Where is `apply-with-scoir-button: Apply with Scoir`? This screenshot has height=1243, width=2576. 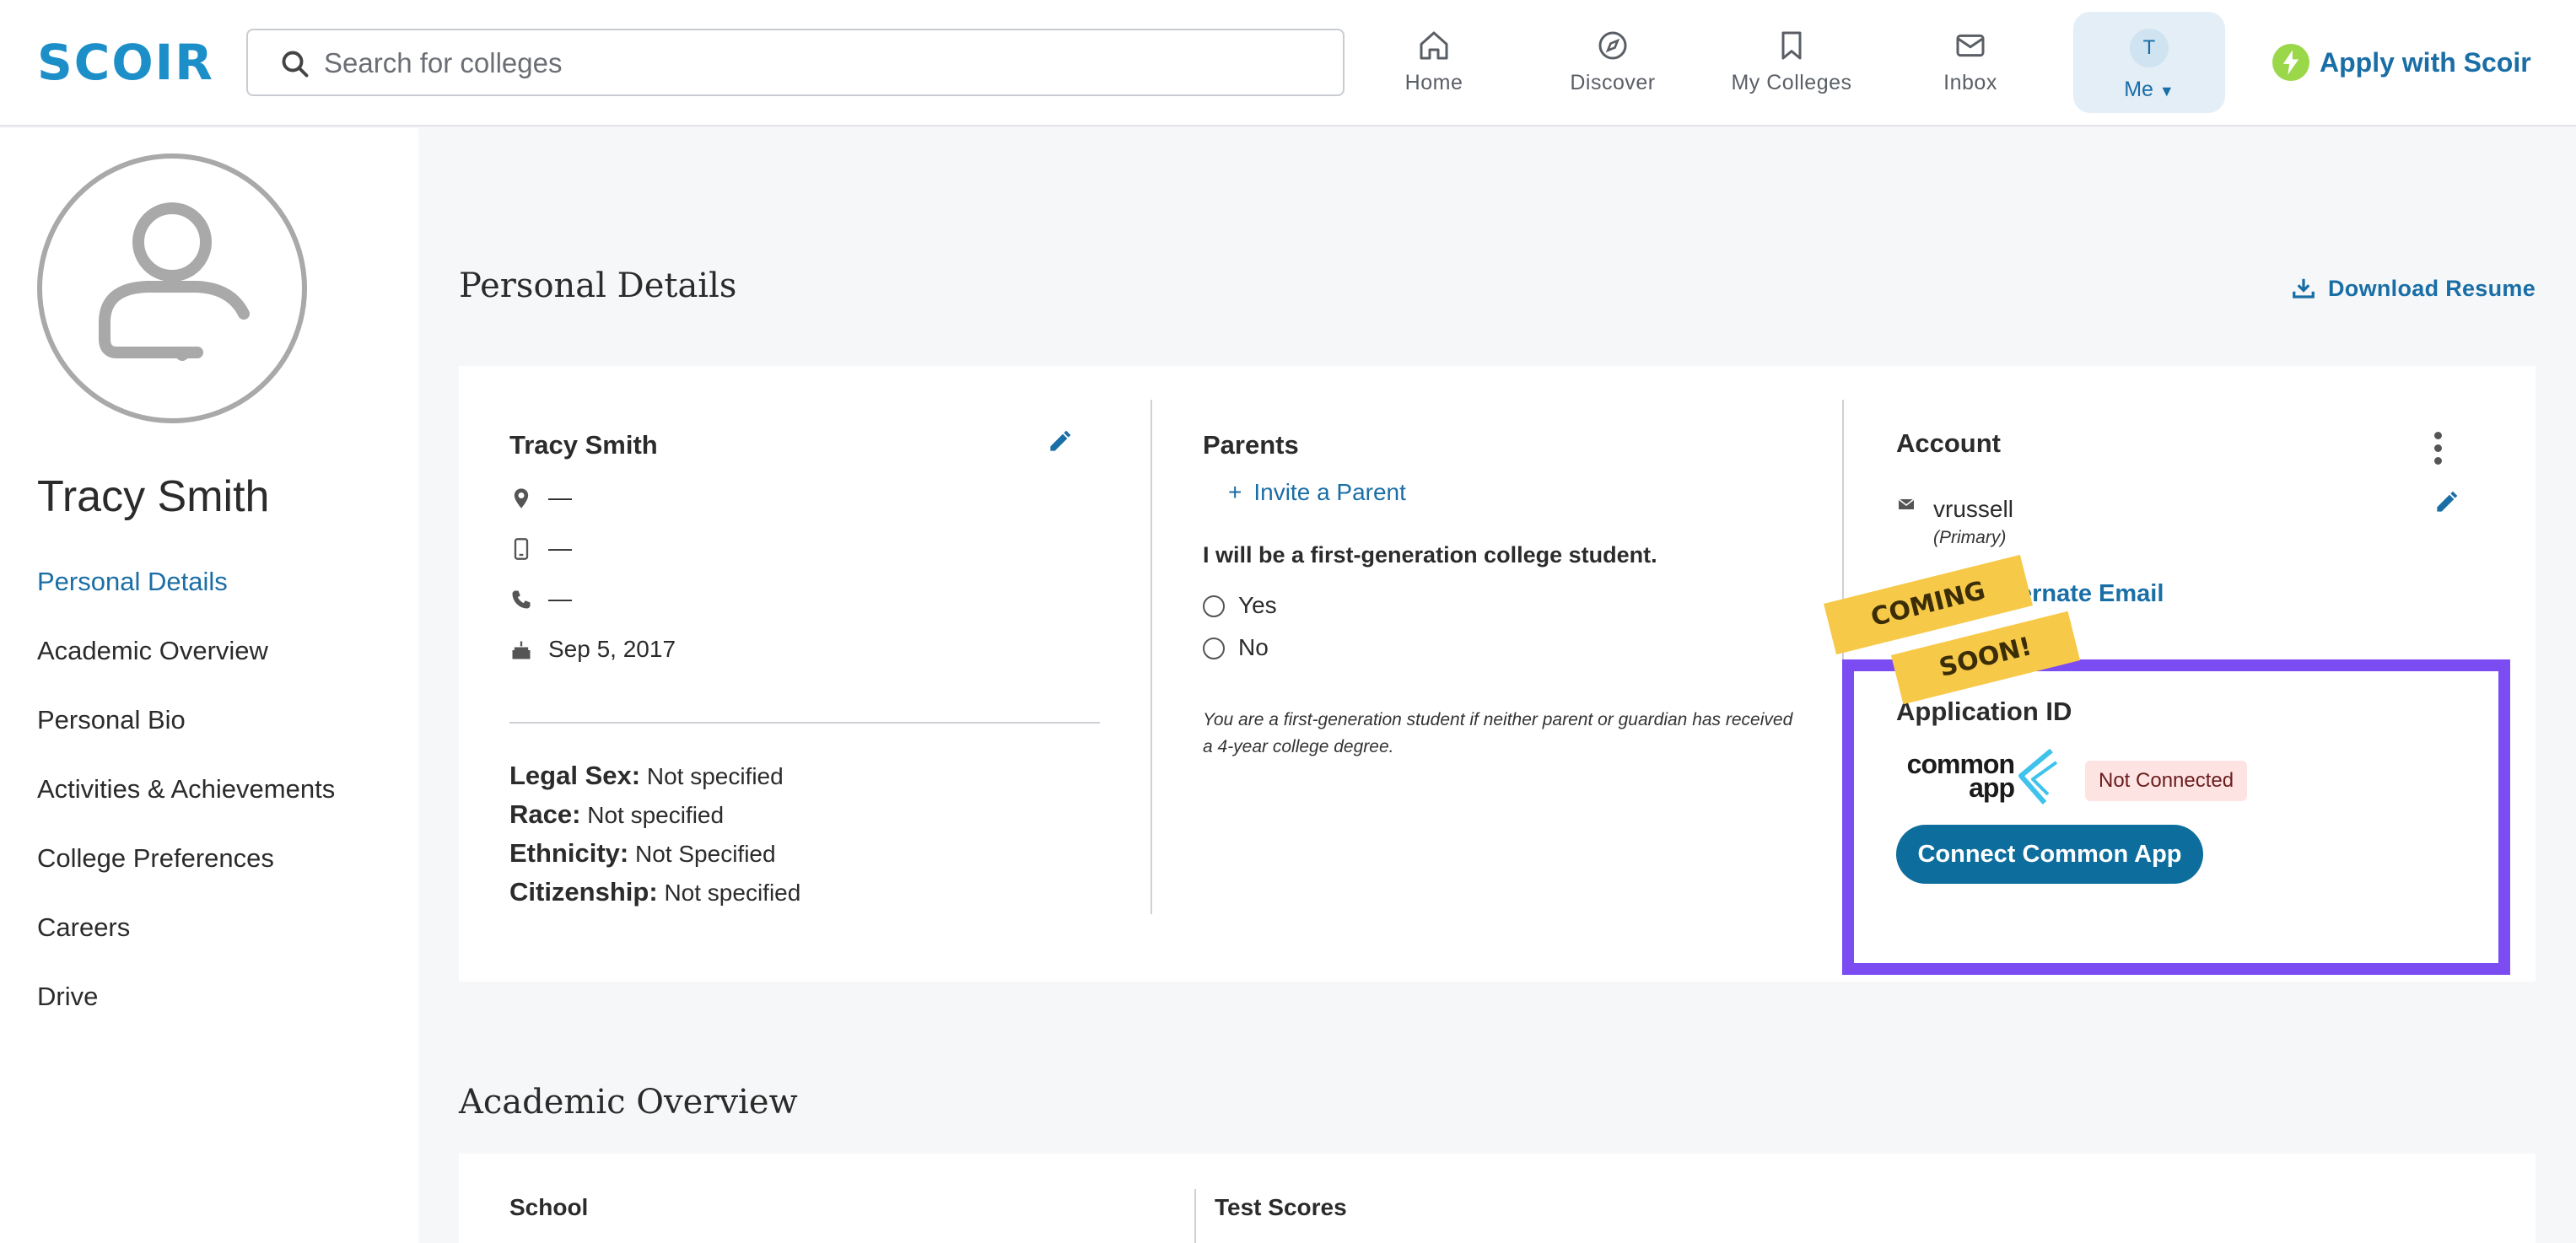 apply-with-scoir-button: Apply with Scoir is located at coordinates (2401, 62).